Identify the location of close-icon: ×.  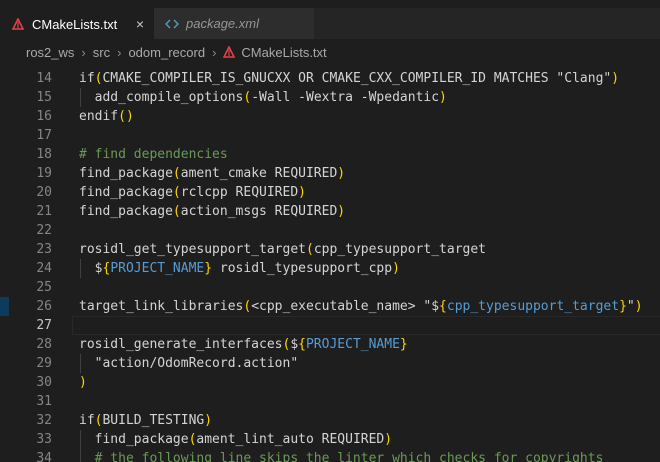
(140, 24).